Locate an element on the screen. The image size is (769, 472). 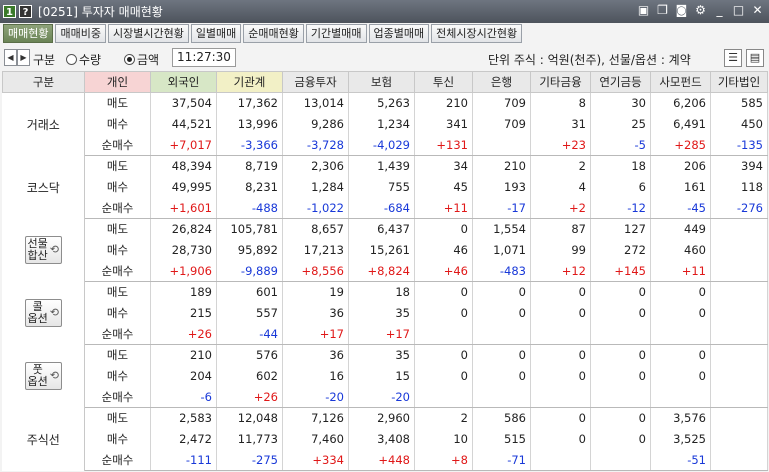
settings-icon: ▤ is located at coordinates (755, 58).